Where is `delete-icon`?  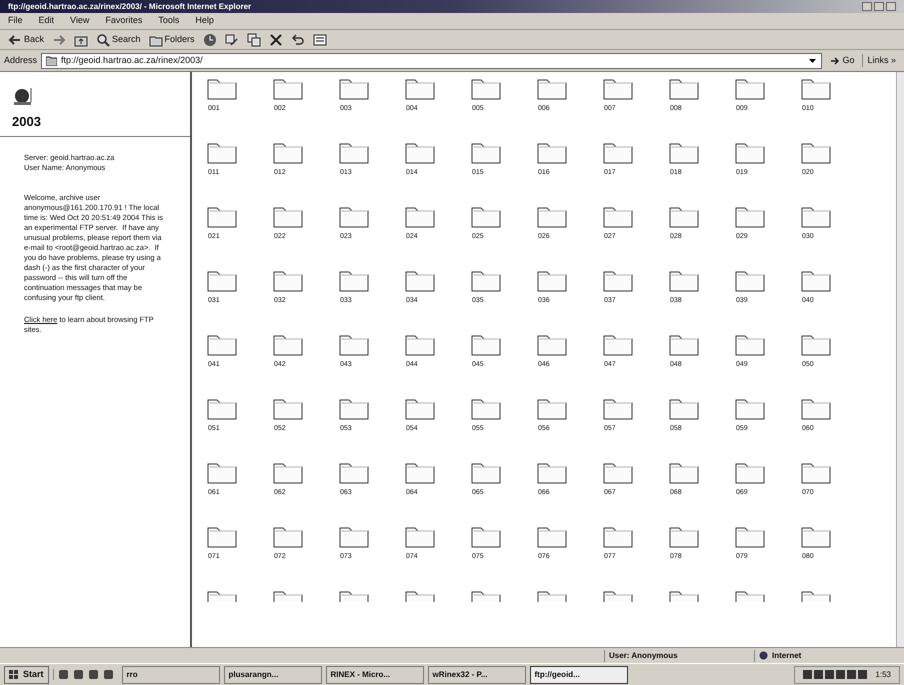
delete-icon is located at coordinates (275, 39).